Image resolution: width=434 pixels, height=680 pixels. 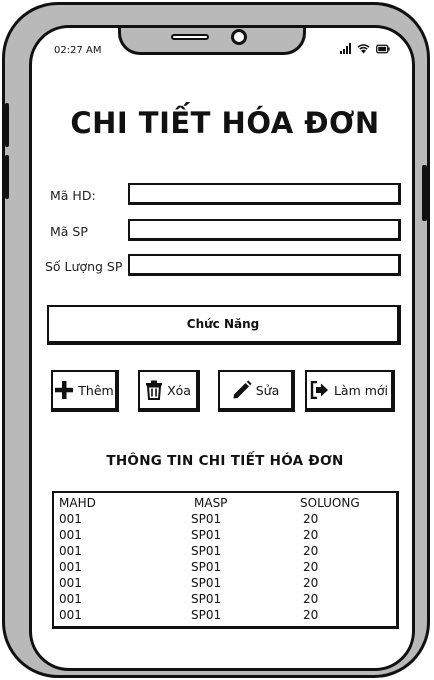 What do you see at coordinates (361, 390) in the screenshot?
I see `refresh-button-label: Làm mới` at bounding box center [361, 390].